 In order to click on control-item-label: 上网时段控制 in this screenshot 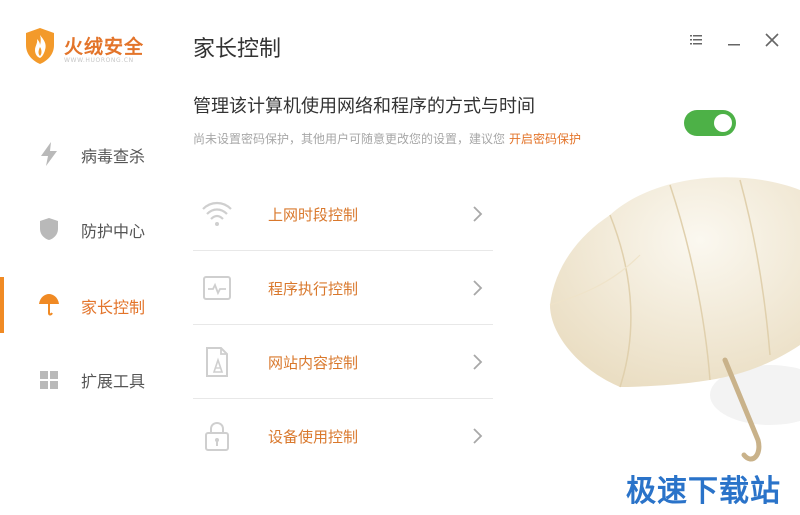, I will do `click(313, 215)`.